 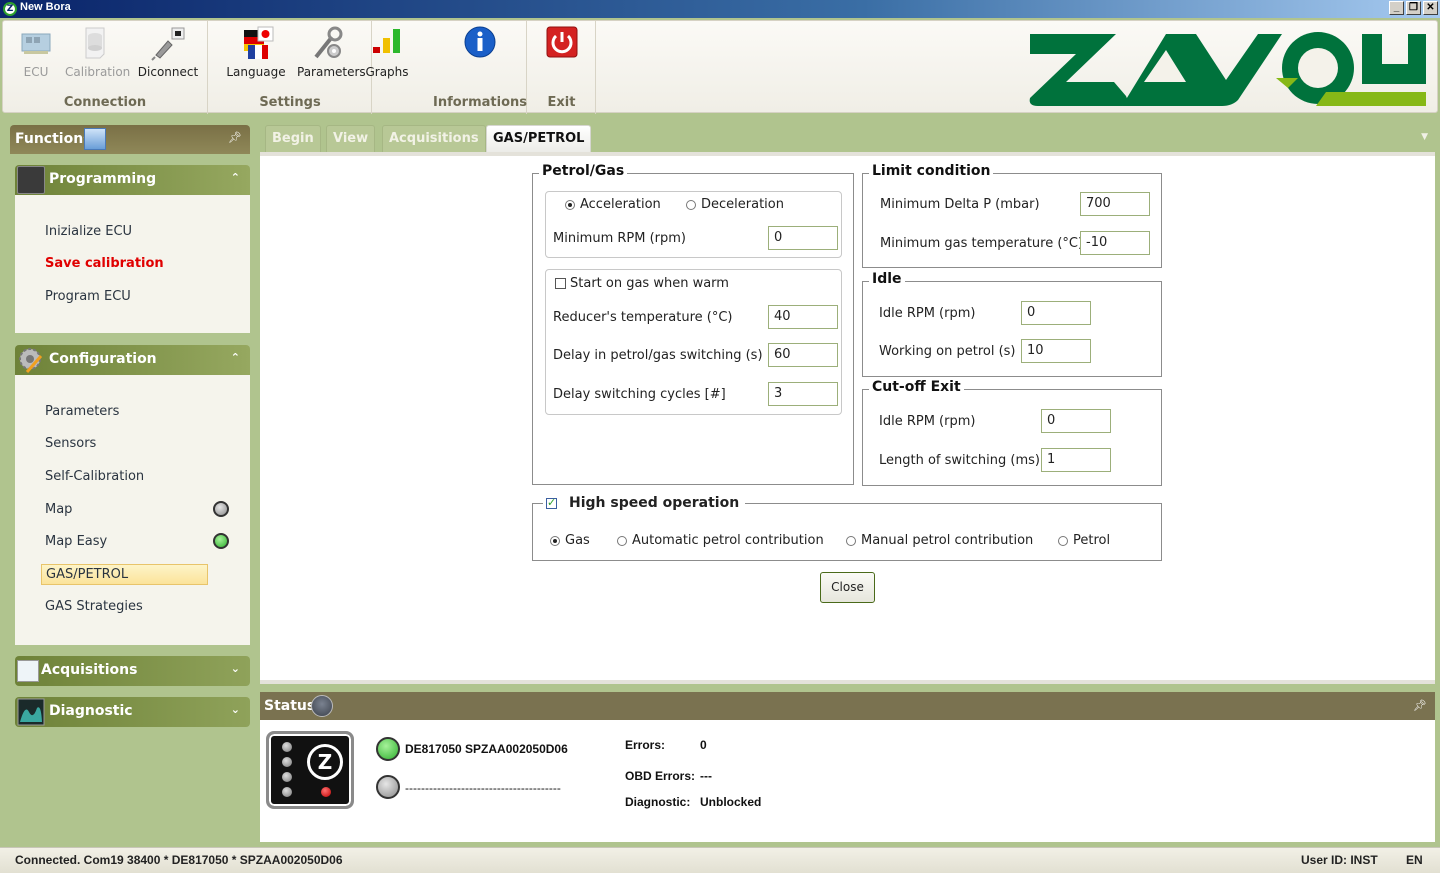 I want to click on menu-item-initialize-ecu: Inizialize ECU, so click(x=88, y=231).